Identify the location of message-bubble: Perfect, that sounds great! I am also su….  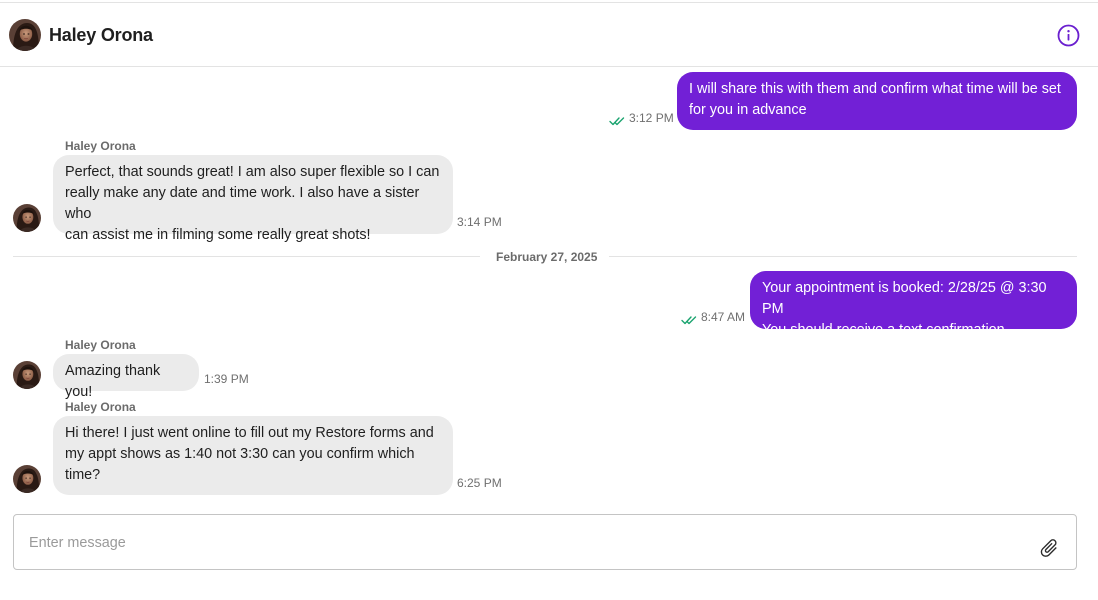
(253, 199).